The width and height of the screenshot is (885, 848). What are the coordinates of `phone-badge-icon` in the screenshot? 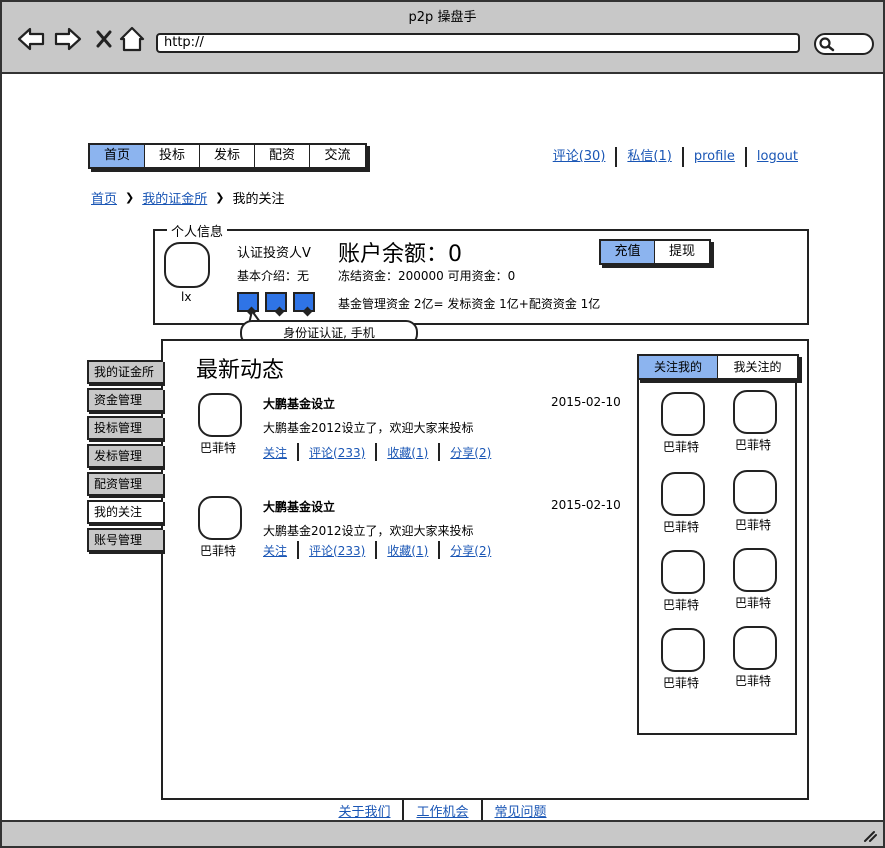 It's located at (276, 302).